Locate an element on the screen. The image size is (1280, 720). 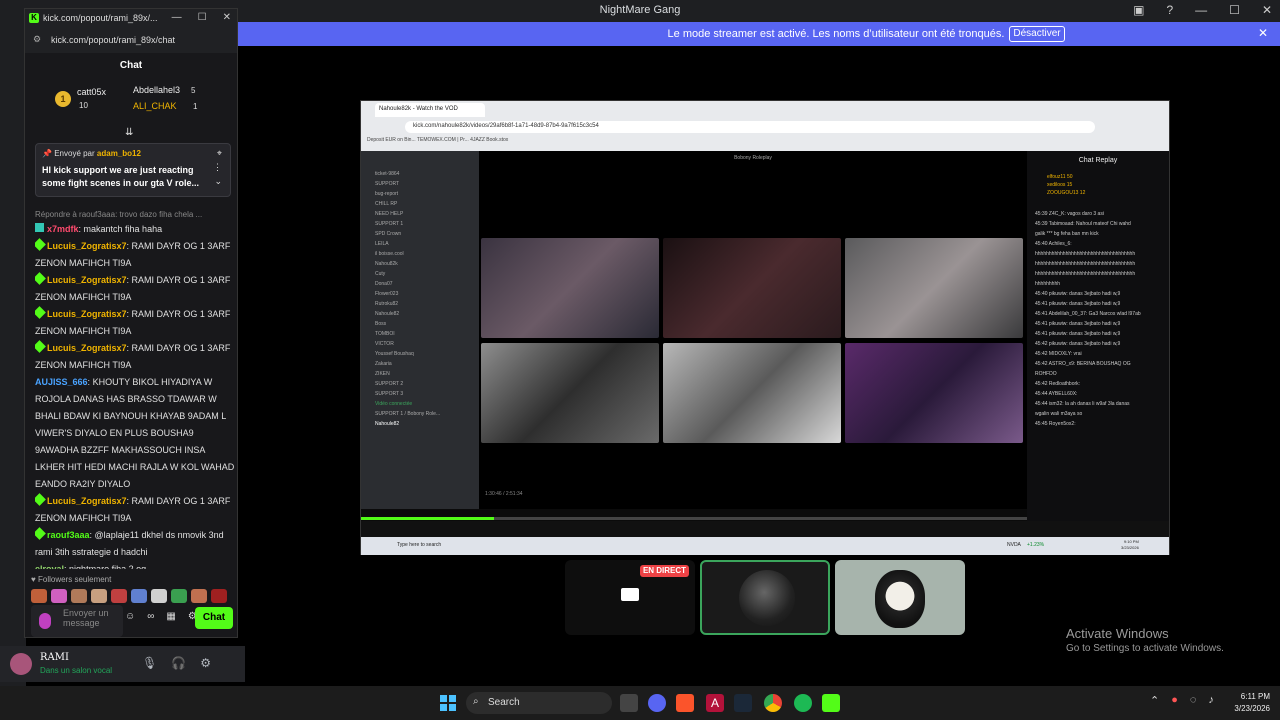
spotify-icon is located at coordinates (803, 703).